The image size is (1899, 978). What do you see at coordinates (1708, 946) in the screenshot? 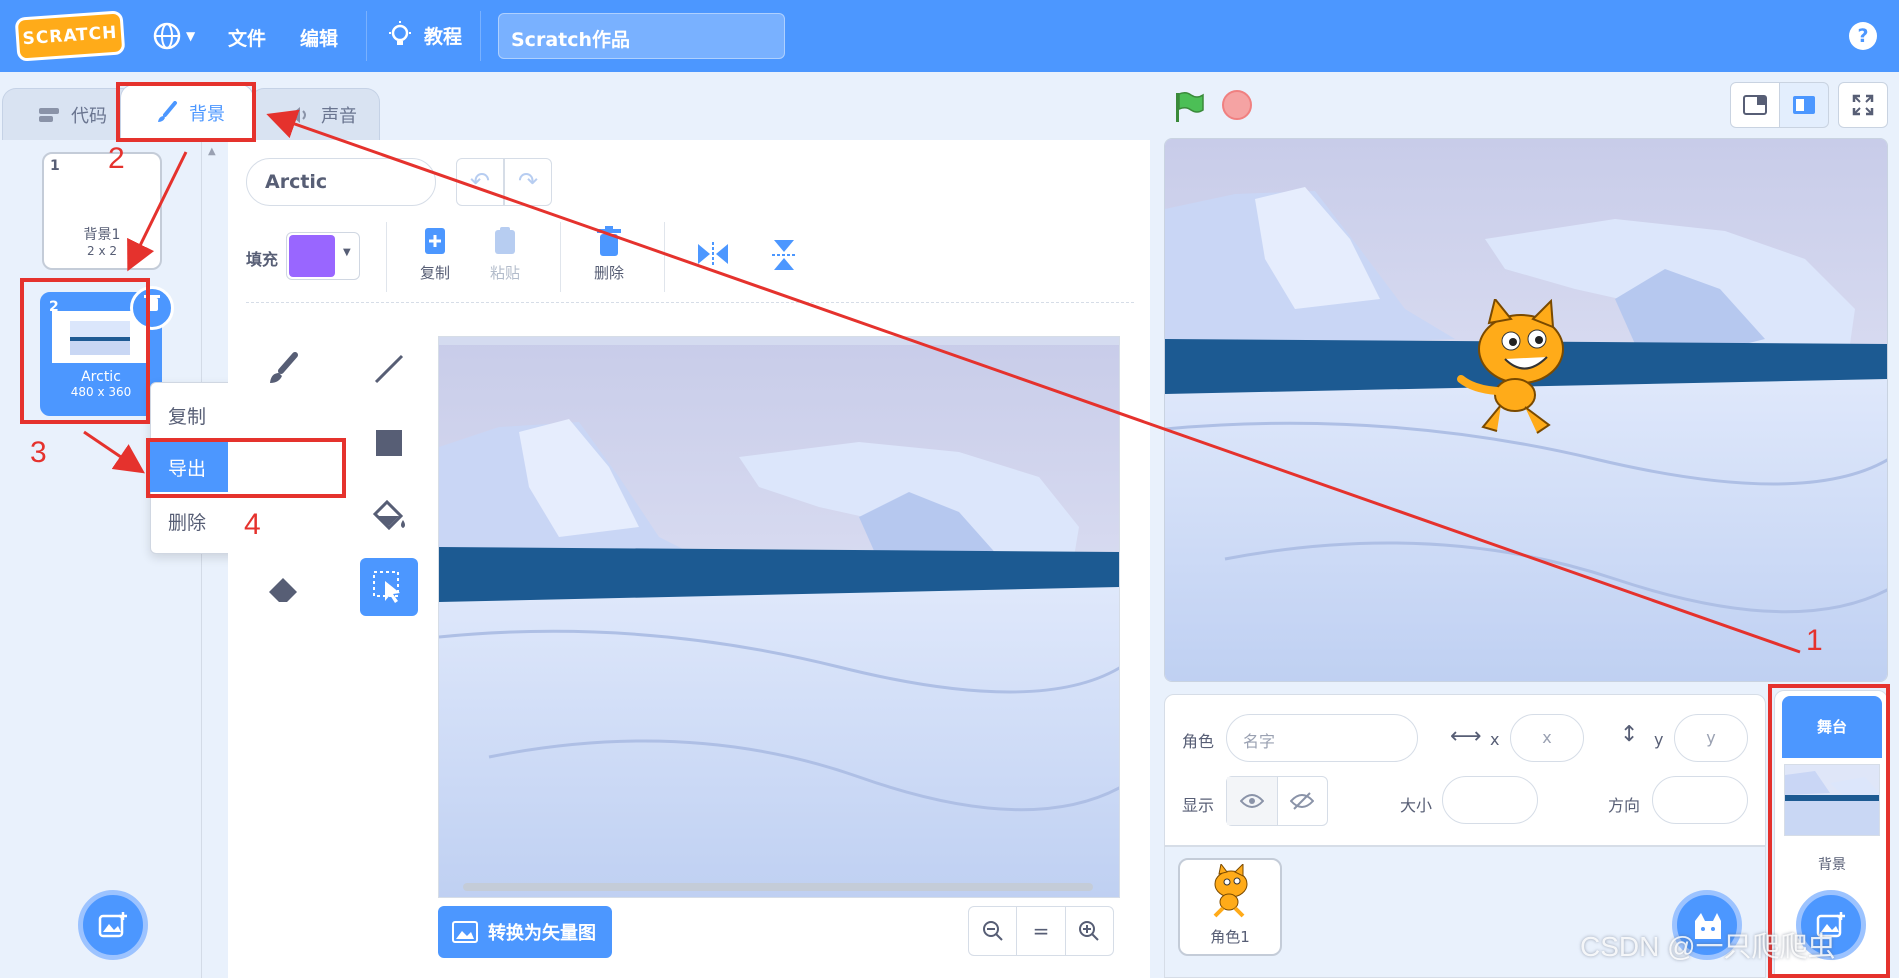
I see `watermark: CSDN @一只爬爬虫` at bounding box center [1708, 946].